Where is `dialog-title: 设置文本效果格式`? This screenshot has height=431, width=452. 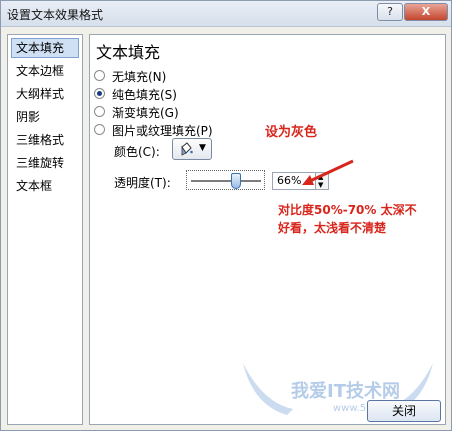 dialog-title: 设置文本效果格式 is located at coordinates (55, 15).